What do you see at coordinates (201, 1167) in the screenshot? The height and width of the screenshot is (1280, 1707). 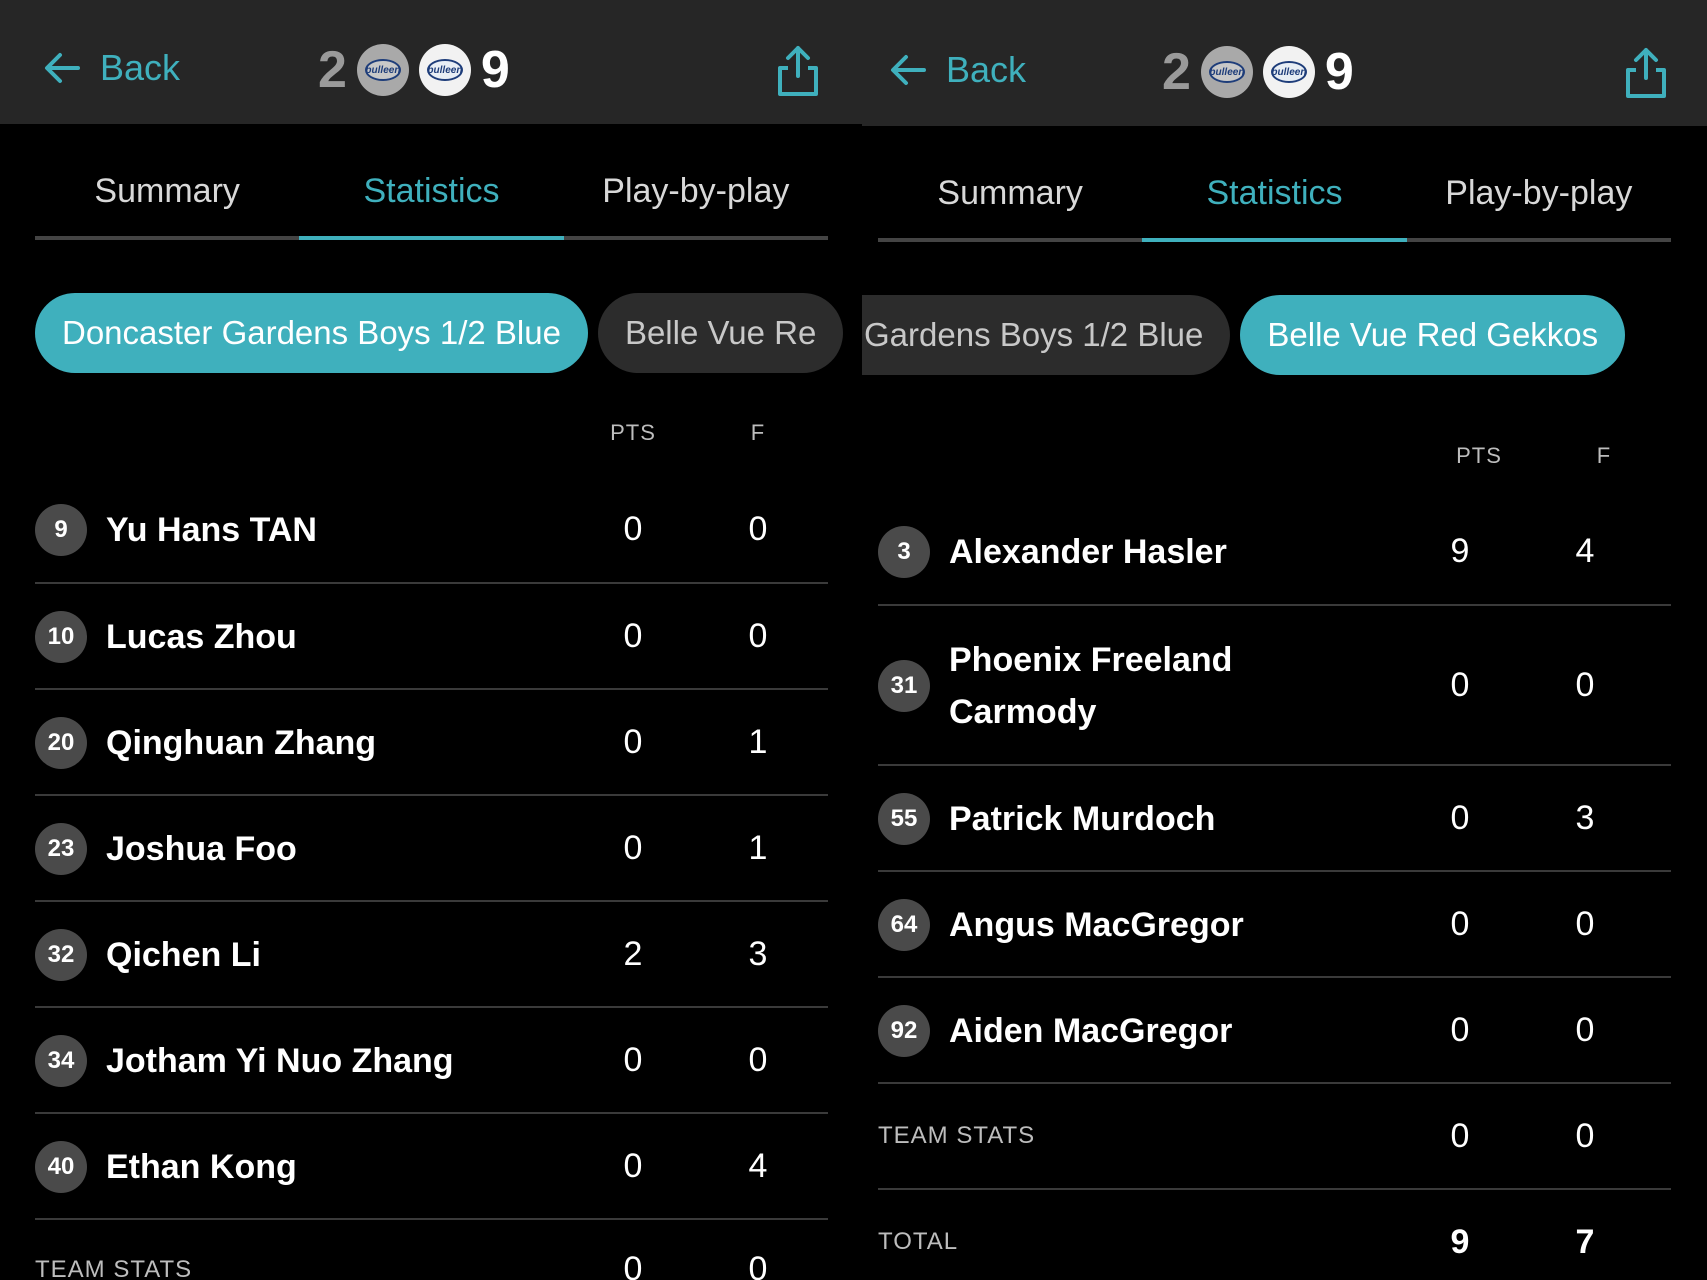 I see `player-name: Ethan Kong` at bounding box center [201, 1167].